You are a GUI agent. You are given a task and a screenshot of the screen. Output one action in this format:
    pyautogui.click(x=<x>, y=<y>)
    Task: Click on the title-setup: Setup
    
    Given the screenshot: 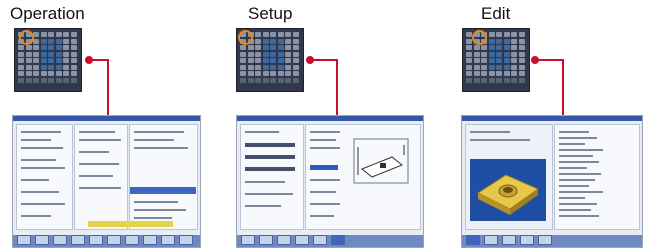 What is the action you would take?
    pyautogui.click(x=270, y=13)
    